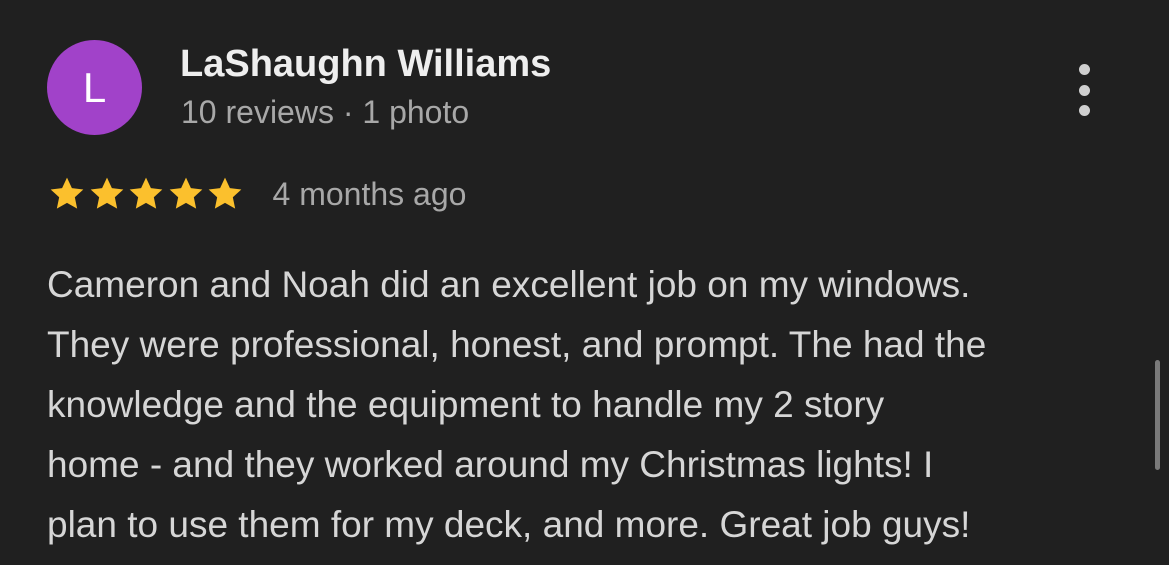 This screenshot has width=1169, height=565. What do you see at coordinates (369, 193) in the screenshot?
I see `review-time: 4 months ago` at bounding box center [369, 193].